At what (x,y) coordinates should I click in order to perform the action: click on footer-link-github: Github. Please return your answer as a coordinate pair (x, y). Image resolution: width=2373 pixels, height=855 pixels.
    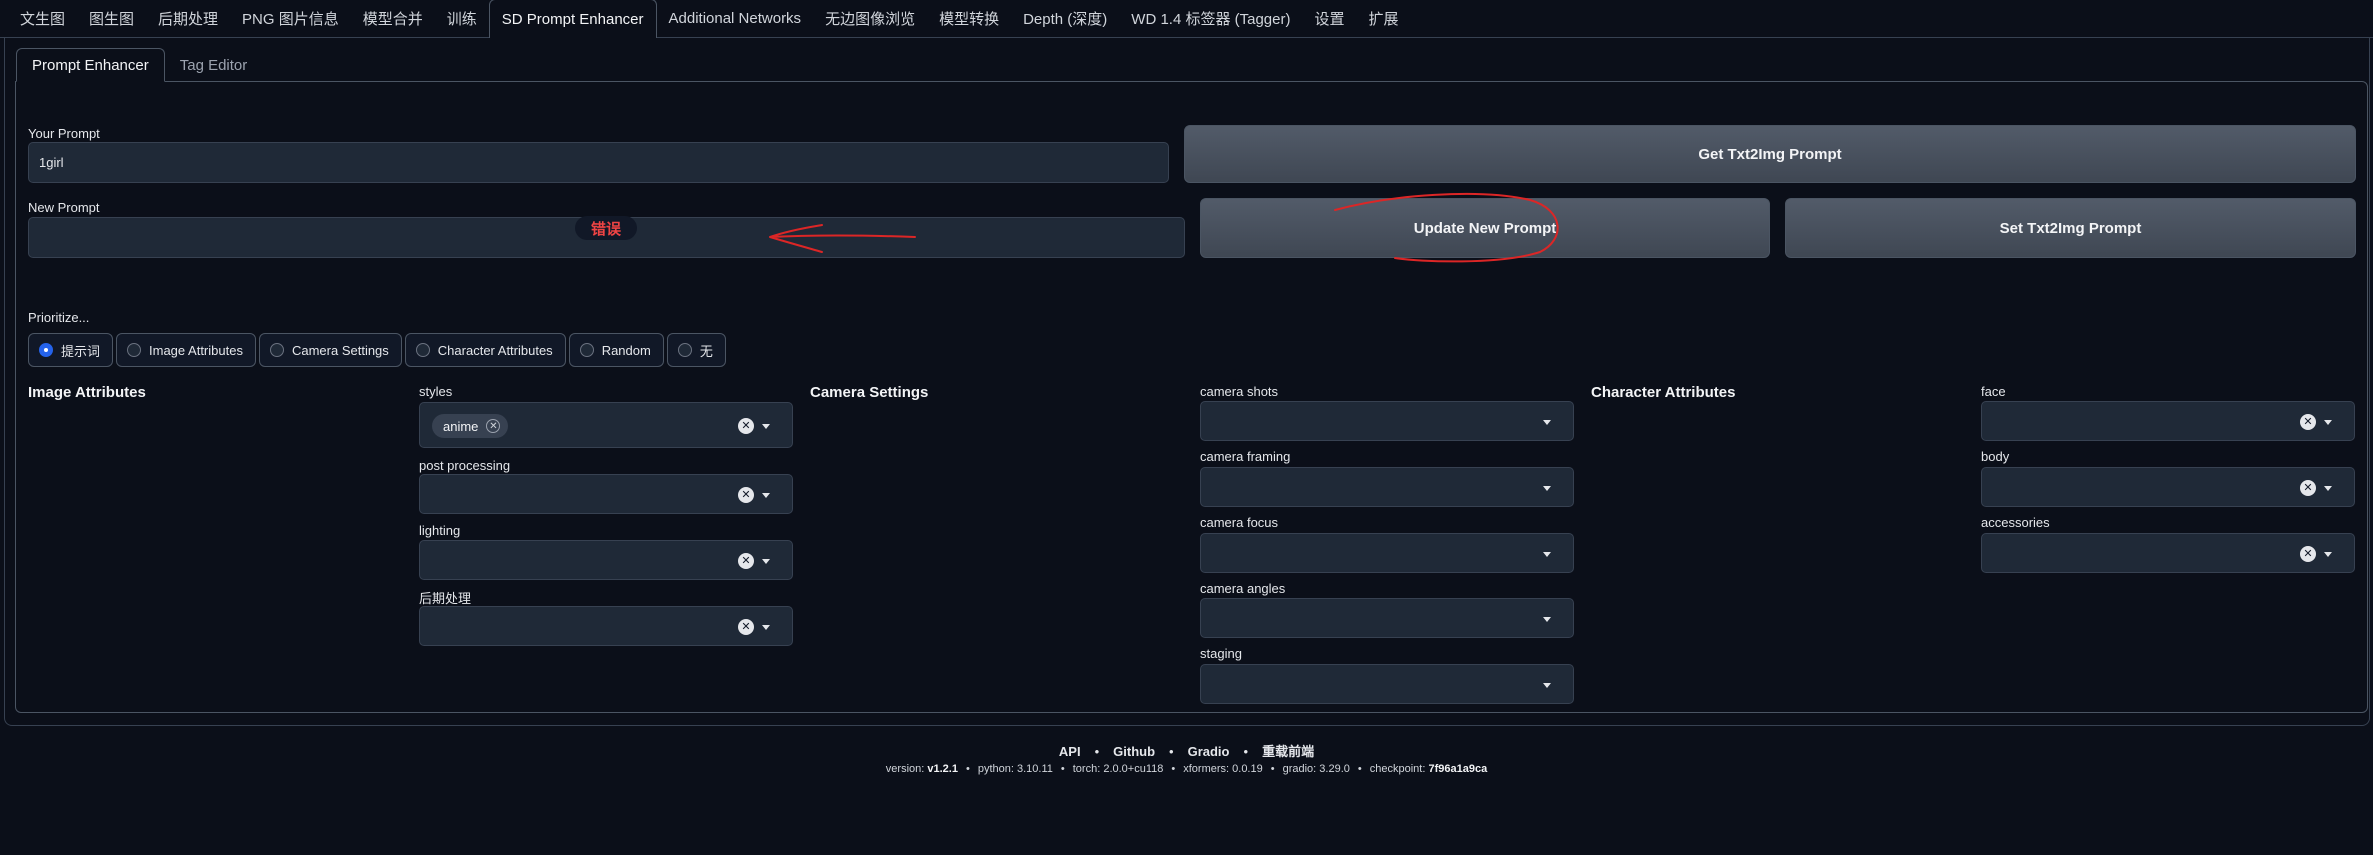
    Looking at the image, I should click on (1134, 751).